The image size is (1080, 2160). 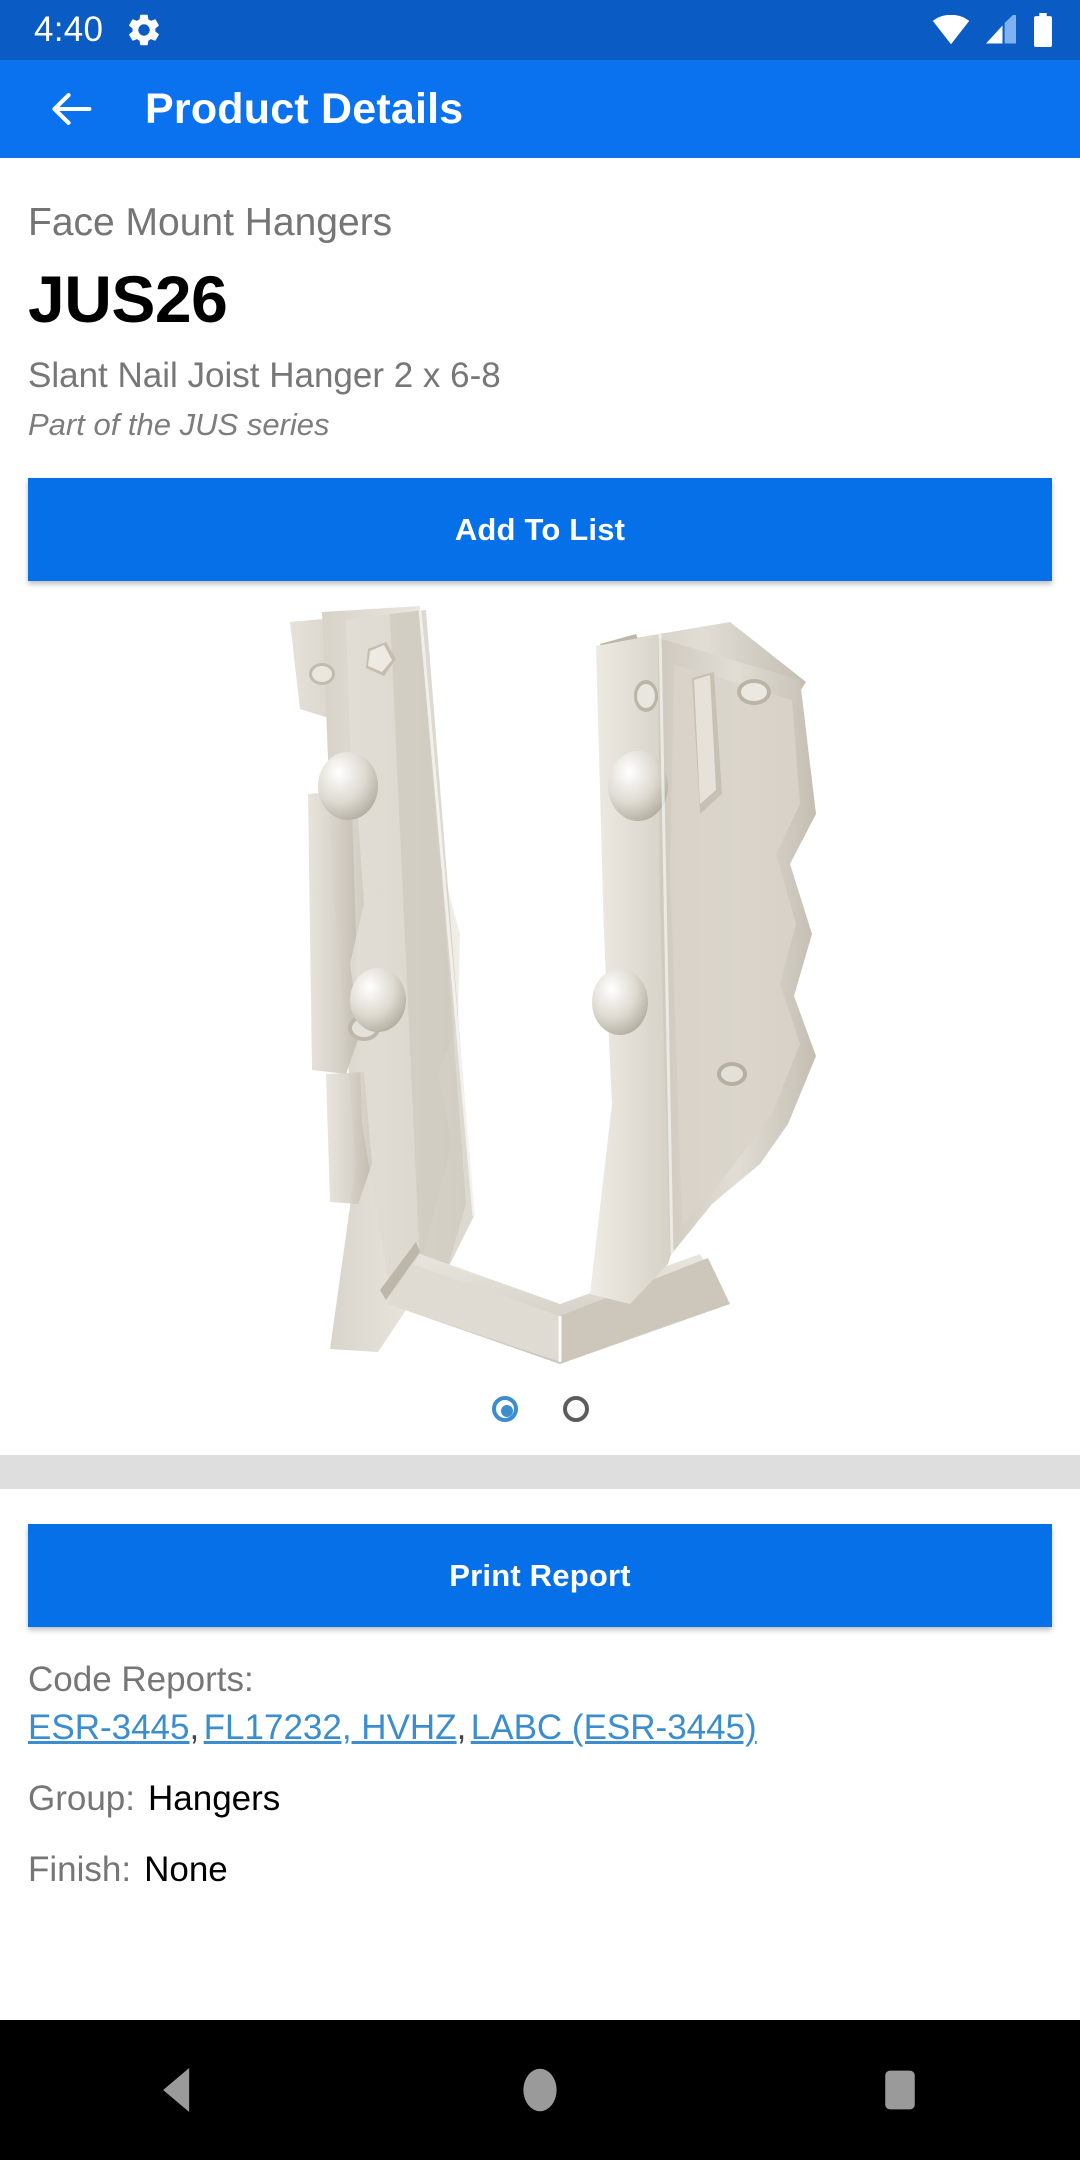 I want to click on app-bar: Product Details, so click(x=540, y=109).